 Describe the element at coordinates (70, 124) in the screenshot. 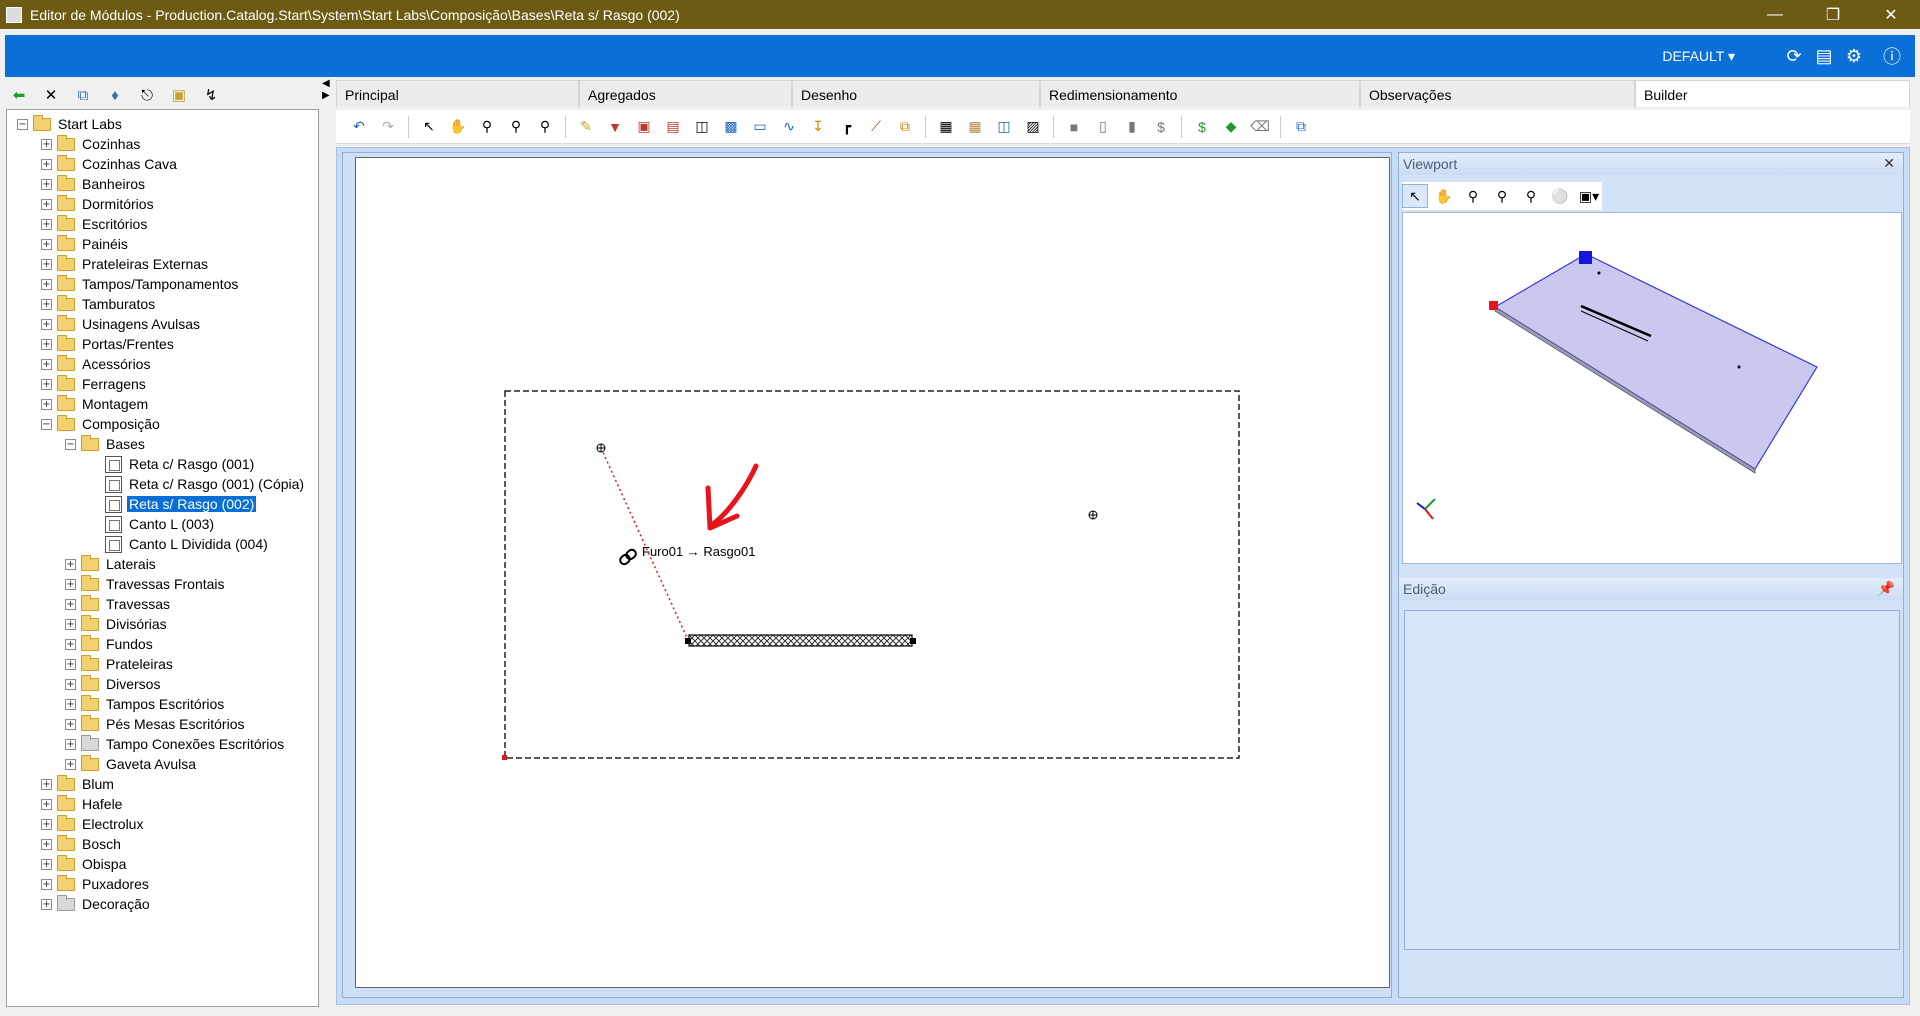

I see `tree-root: − Start Labs` at that location.